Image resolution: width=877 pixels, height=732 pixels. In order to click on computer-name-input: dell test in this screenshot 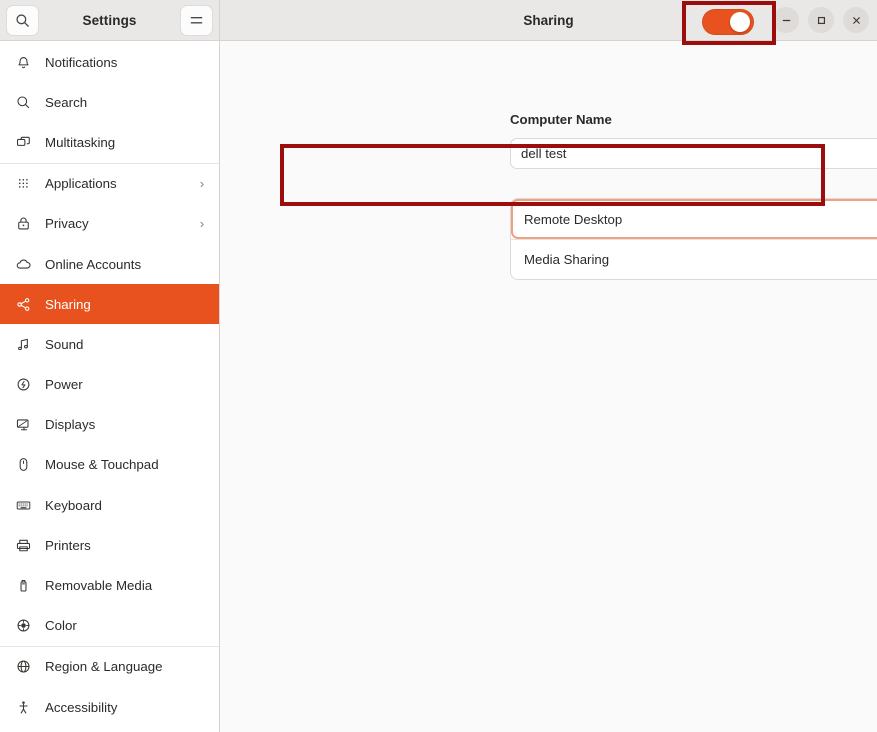, I will do `click(693, 153)`.